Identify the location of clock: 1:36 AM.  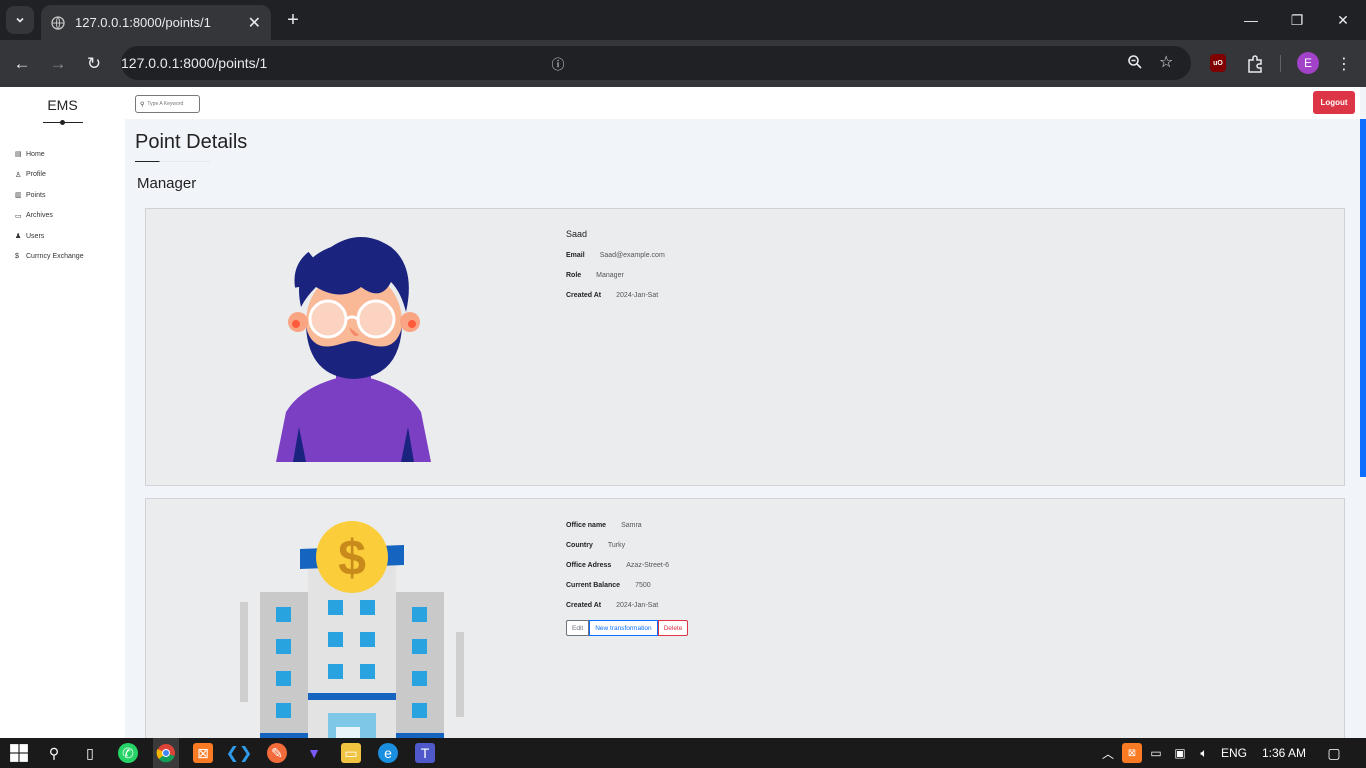
(1284, 753).